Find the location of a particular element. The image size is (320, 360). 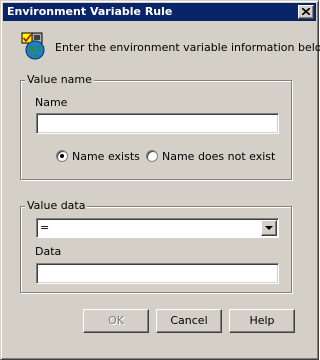

help-button: Help is located at coordinates (262, 321).